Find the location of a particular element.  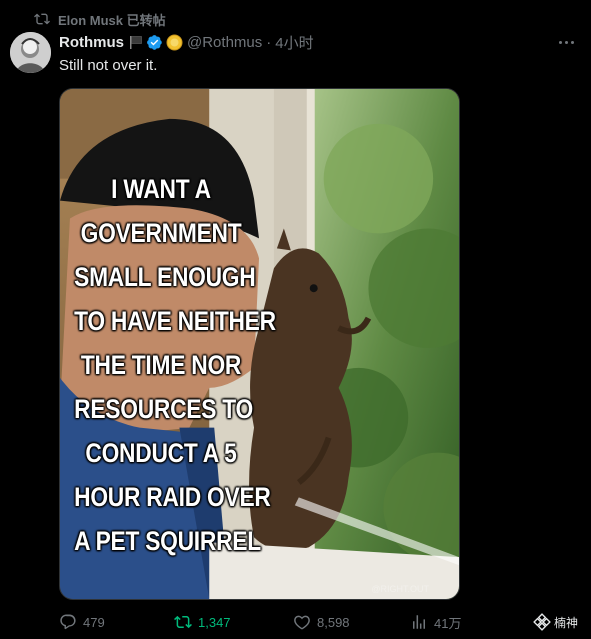

image-watermark: @RIGHT.OUT is located at coordinates (400, 589).